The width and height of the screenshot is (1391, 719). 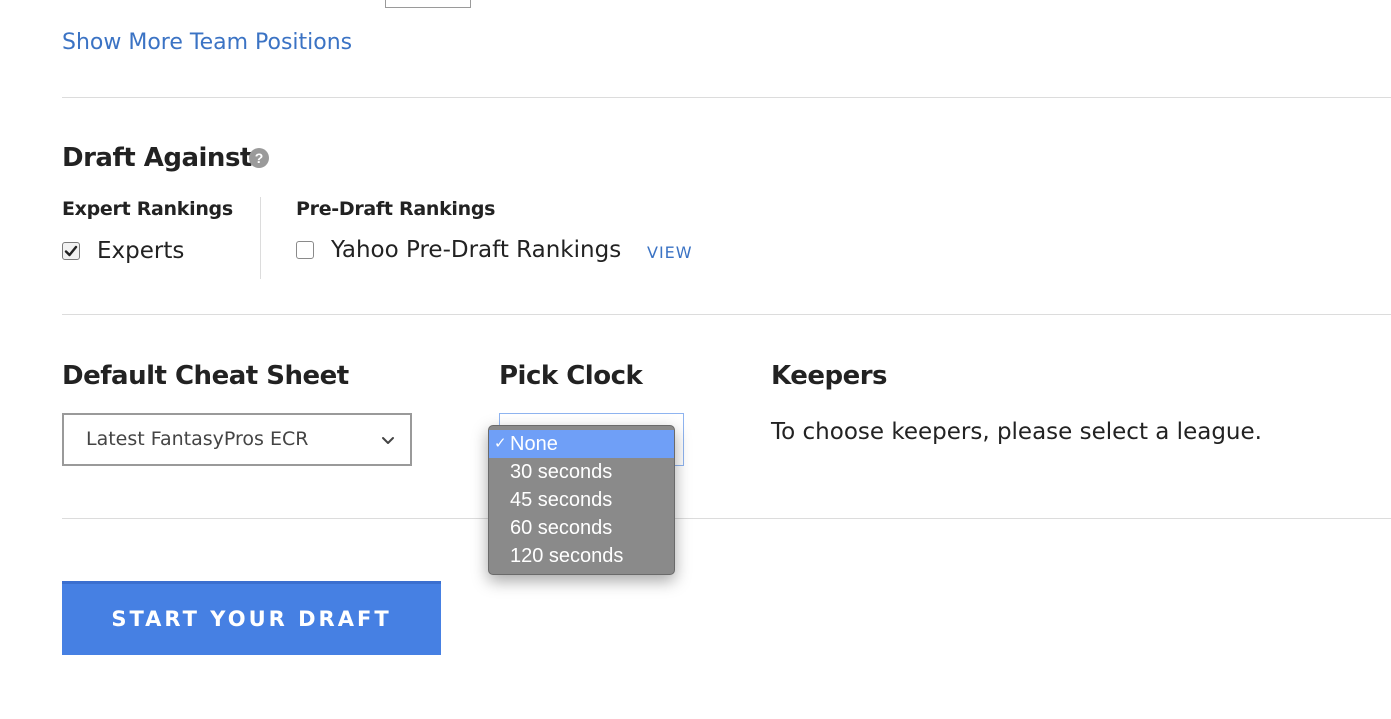 What do you see at coordinates (207, 42) in the screenshot?
I see `show-more-team-positions-link: Show More Team Positions` at bounding box center [207, 42].